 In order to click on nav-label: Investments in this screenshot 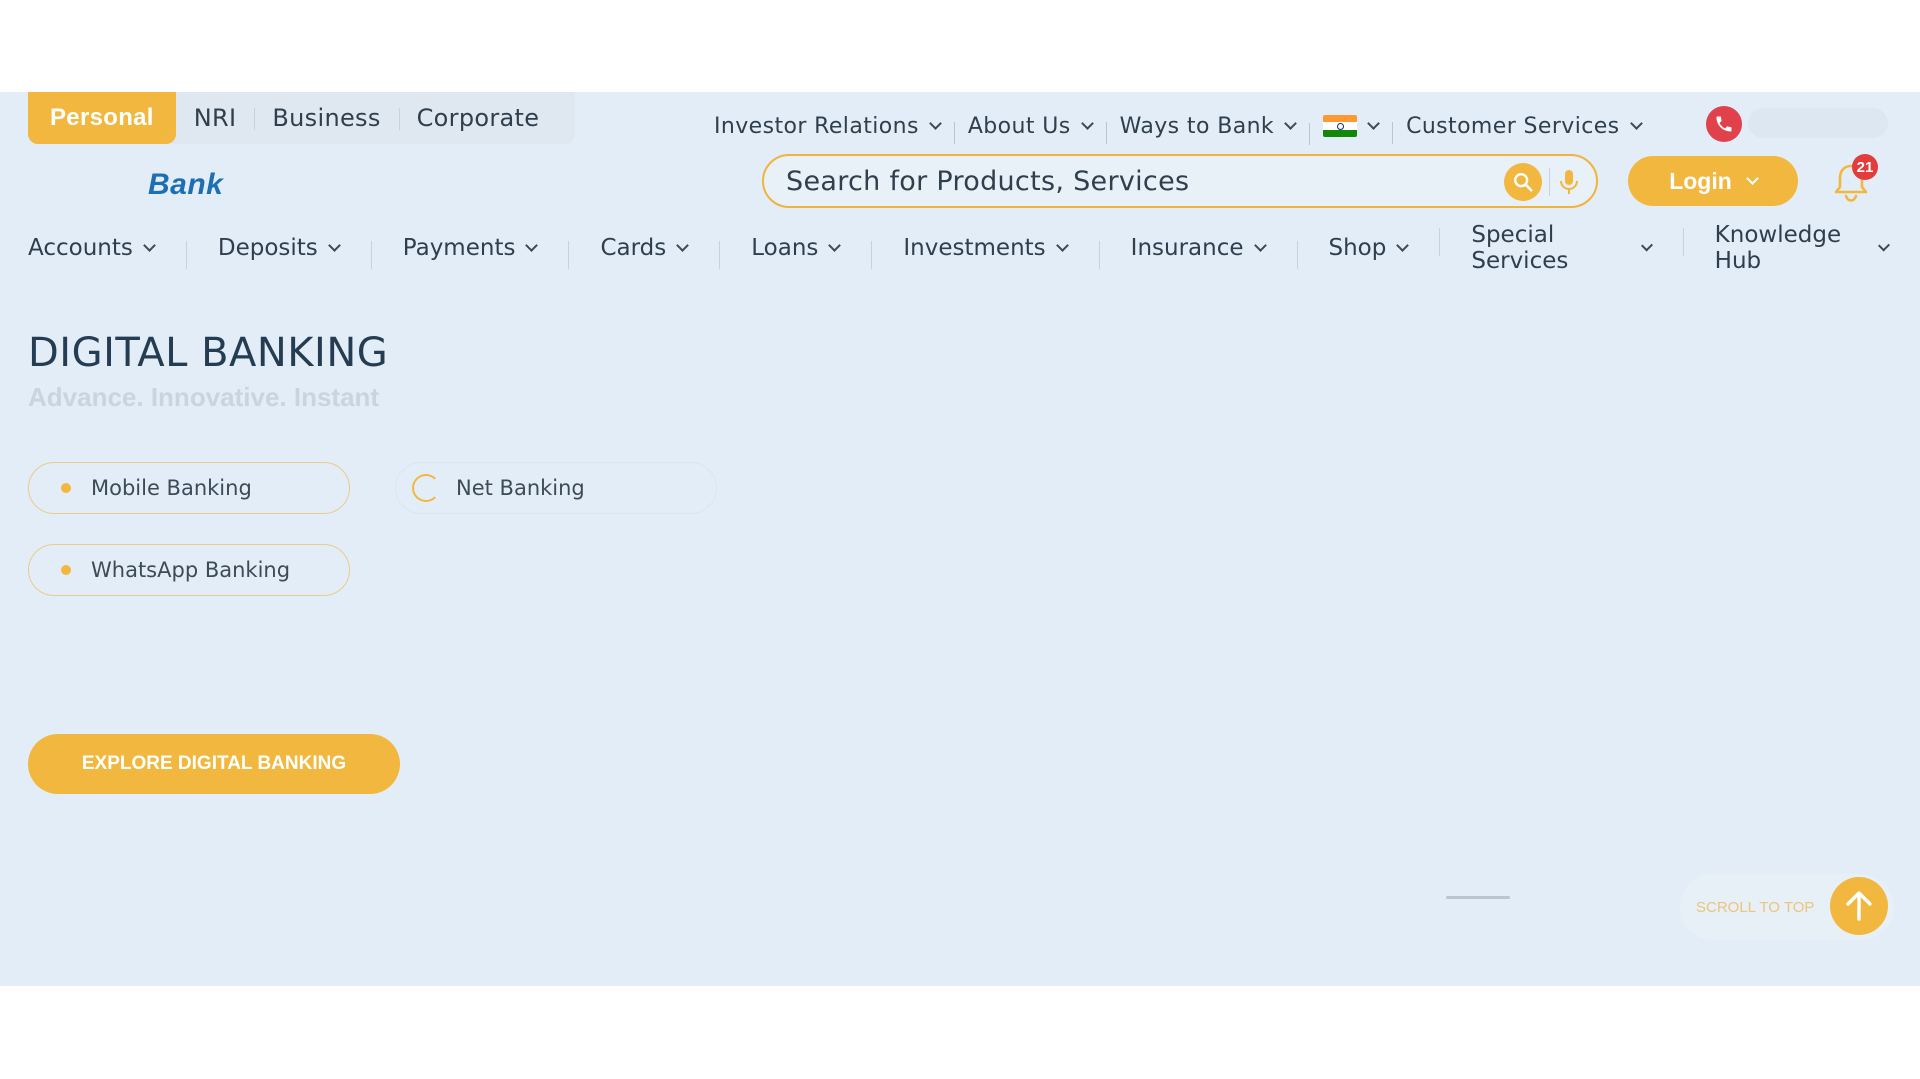, I will do `click(974, 248)`.